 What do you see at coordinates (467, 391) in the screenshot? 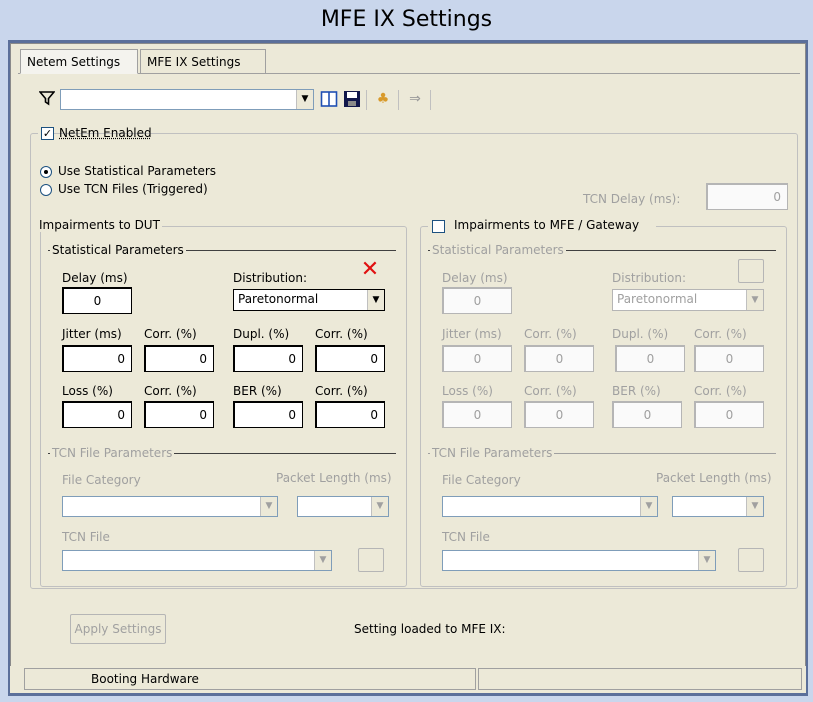
I see `mfe-loss-label: Loss (%)` at bounding box center [467, 391].